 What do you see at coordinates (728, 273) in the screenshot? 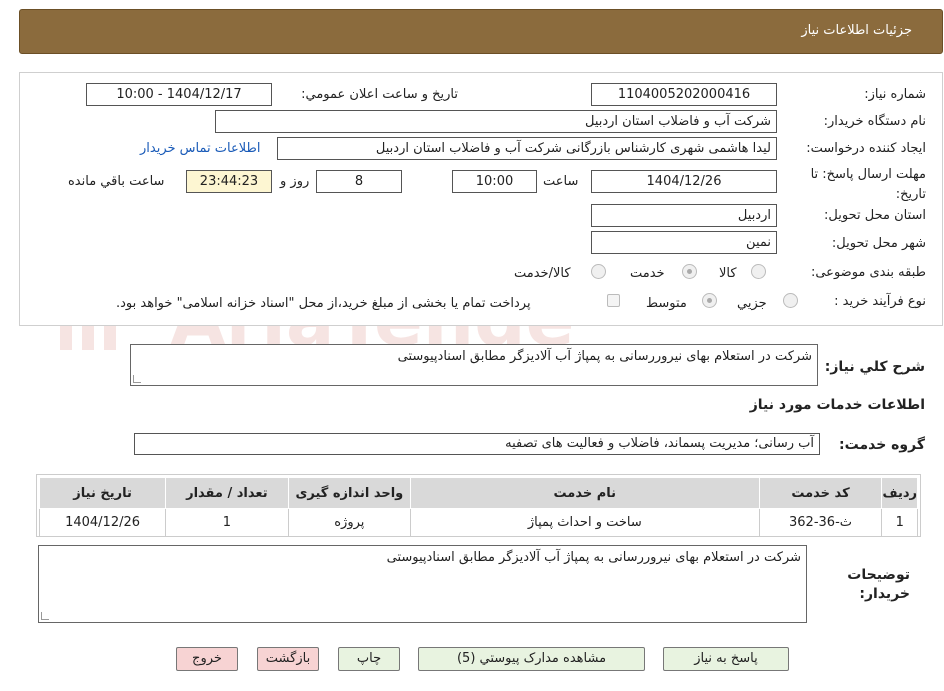
I see `category-option-goods: کالا` at bounding box center [728, 273].